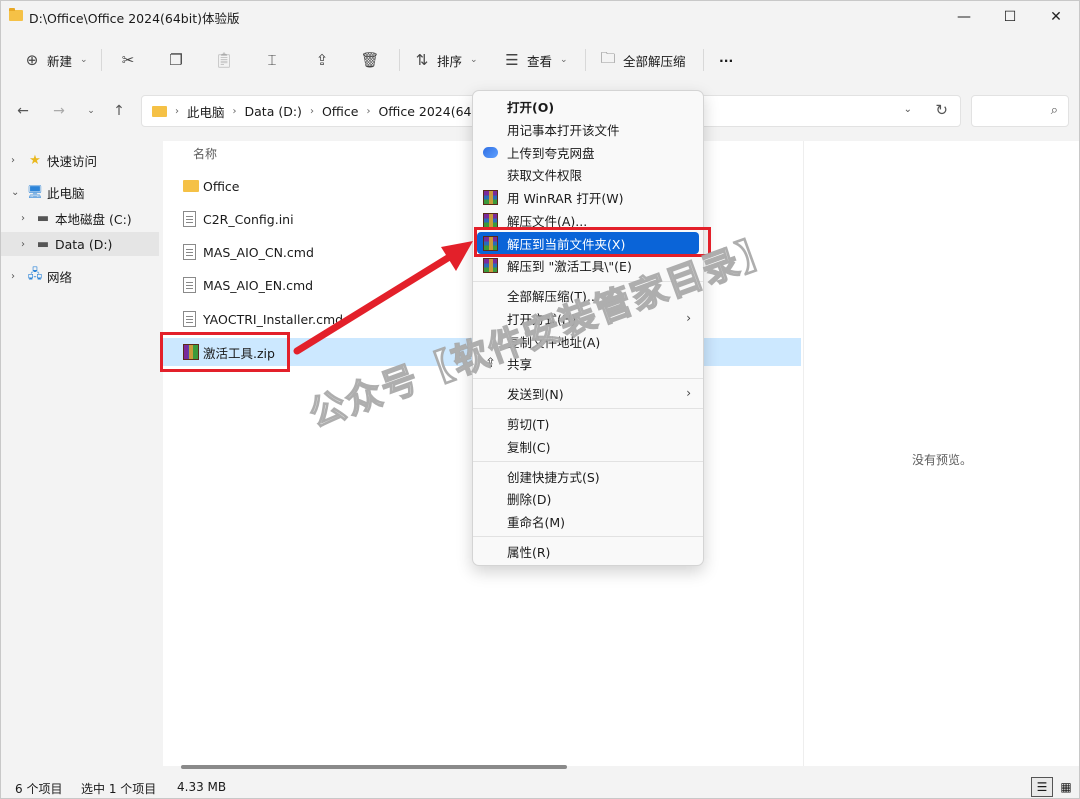  I want to click on view-label: 查看, so click(540, 61).